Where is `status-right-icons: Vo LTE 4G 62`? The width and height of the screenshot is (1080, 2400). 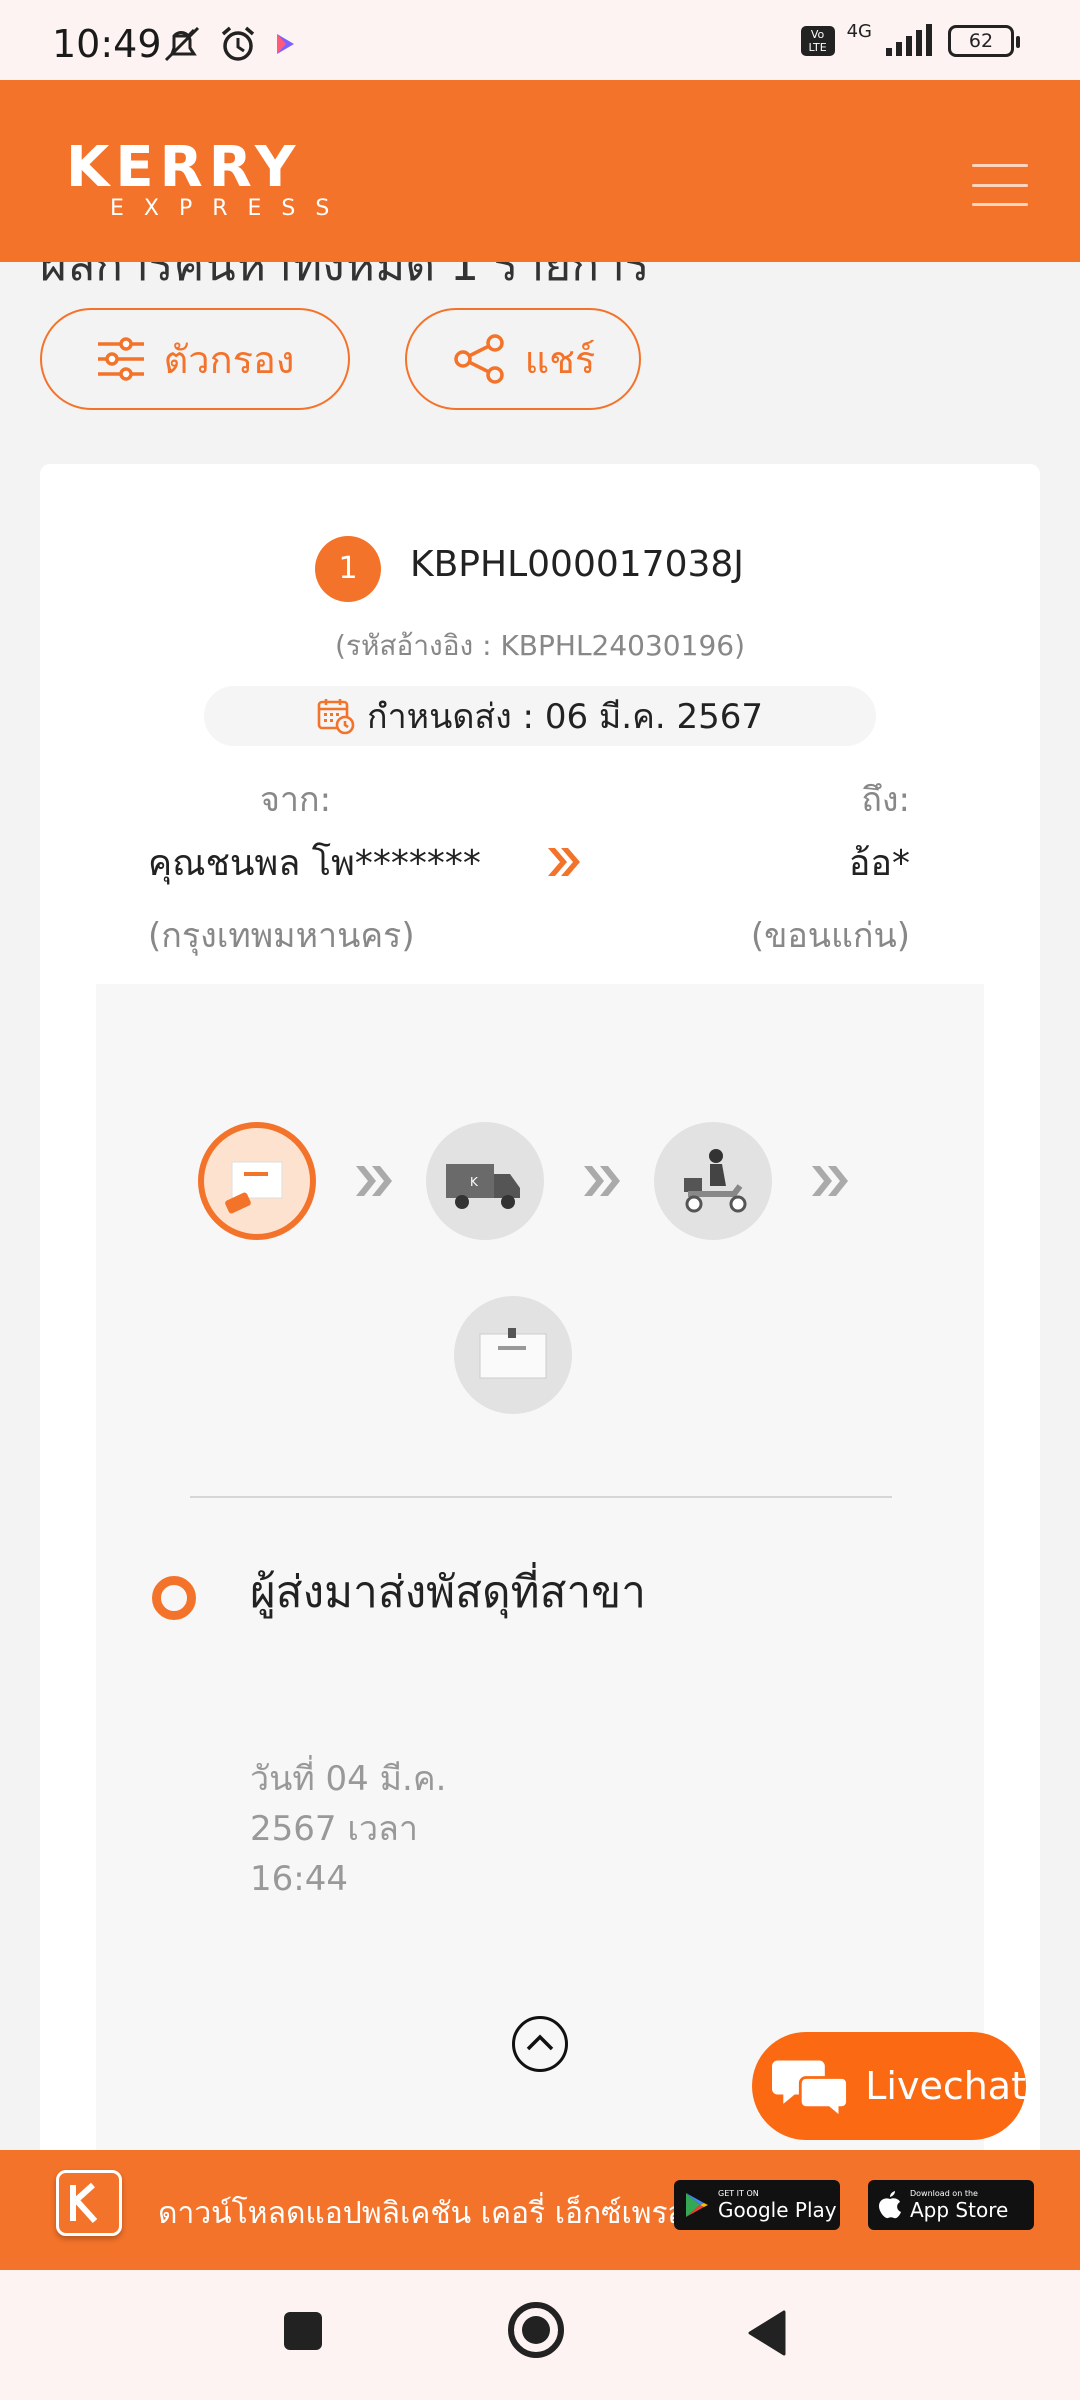
status-right-icons: Vo LTE 4G 62 is located at coordinates (910, 39).